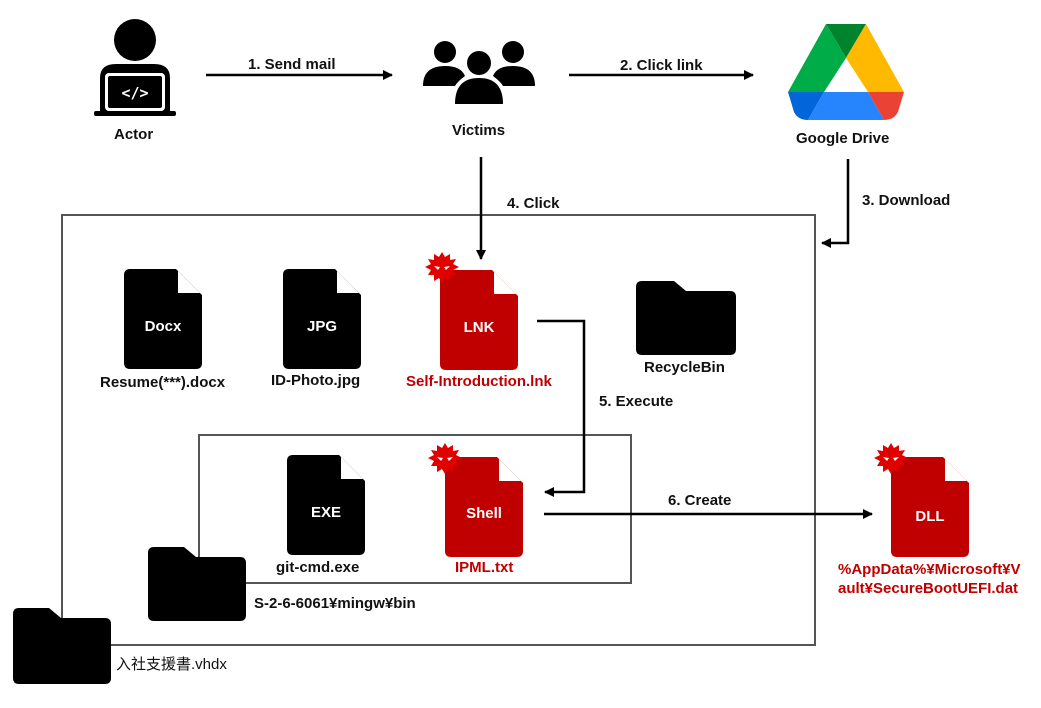 The width and height of the screenshot is (1041, 708). Describe the element at coordinates (475, 500) in the screenshot. I see `shell-file-icon: Shell` at that location.